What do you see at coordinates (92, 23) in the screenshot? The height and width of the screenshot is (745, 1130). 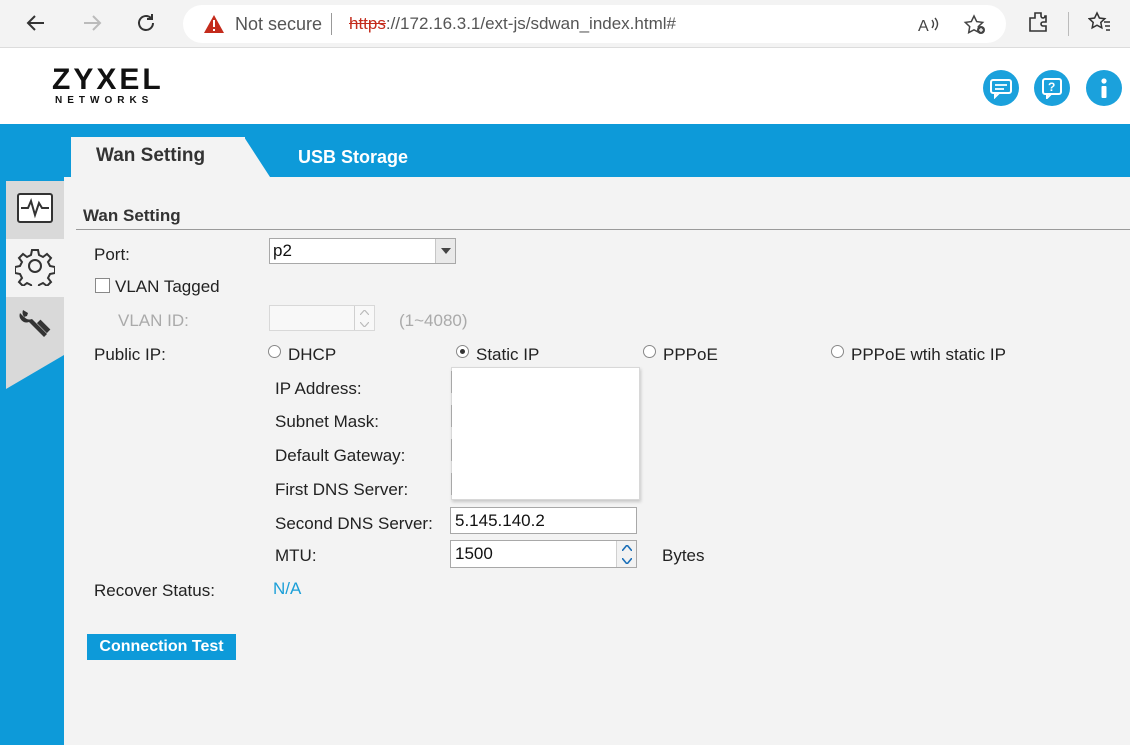 I see `forward-arrow-icon` at bounding box center [92, 23].